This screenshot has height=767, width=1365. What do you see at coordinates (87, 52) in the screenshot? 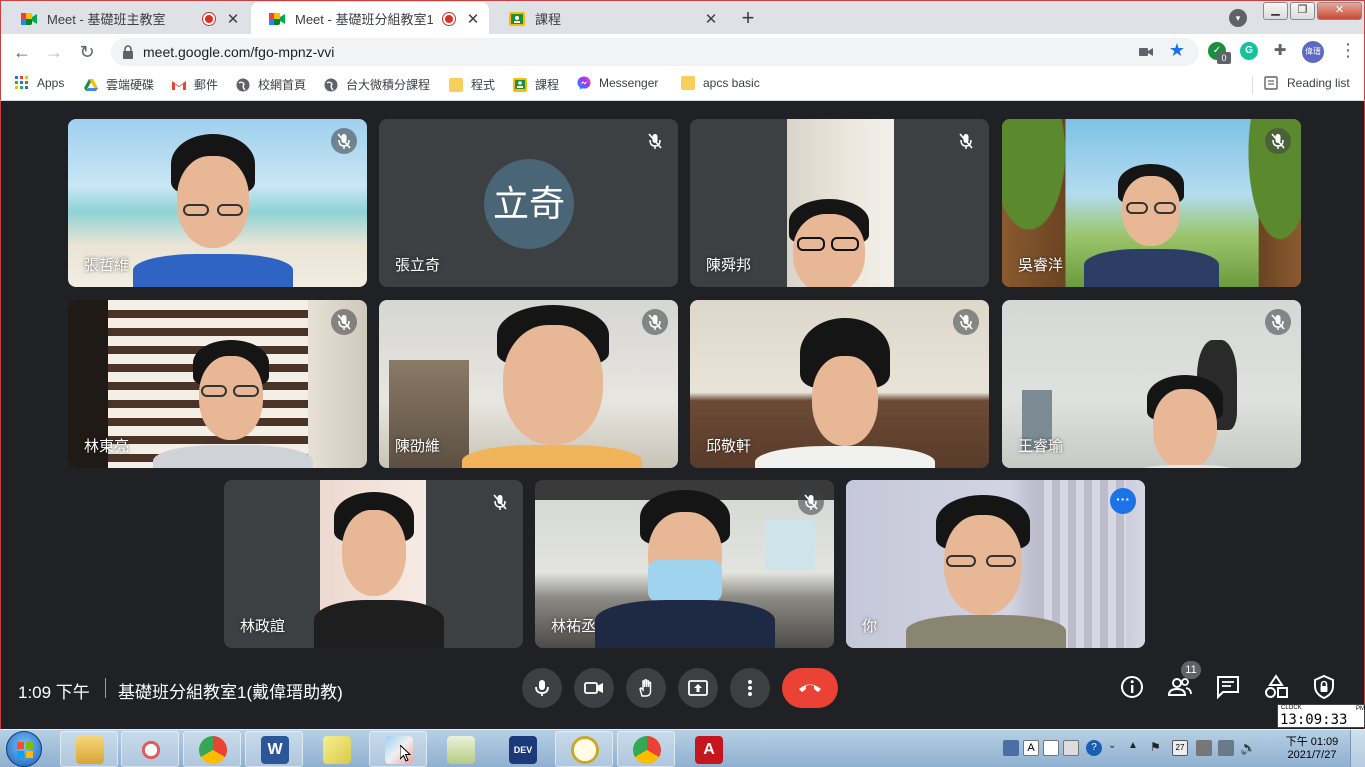
I see `reload-icon: ↻` at bounding box center [87, 52].